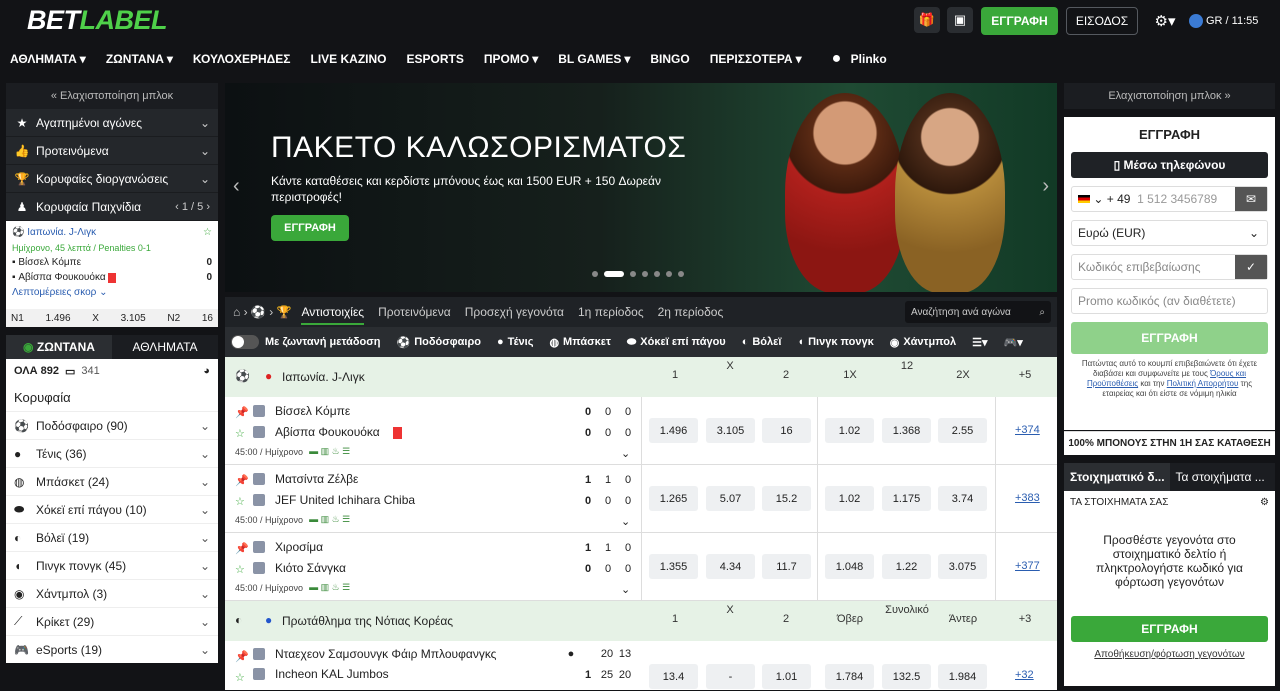 This screenshot has height=691, width=1280. Describe the element at coordinates (514, 312) in the screenshot. I see `tab-upcoming: Προσεχή γεγονότα` at that location.